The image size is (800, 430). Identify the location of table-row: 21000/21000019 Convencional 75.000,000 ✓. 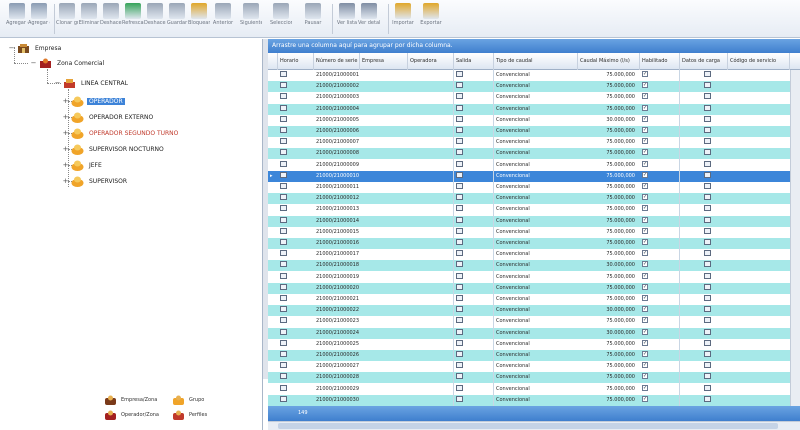
(529, 277).